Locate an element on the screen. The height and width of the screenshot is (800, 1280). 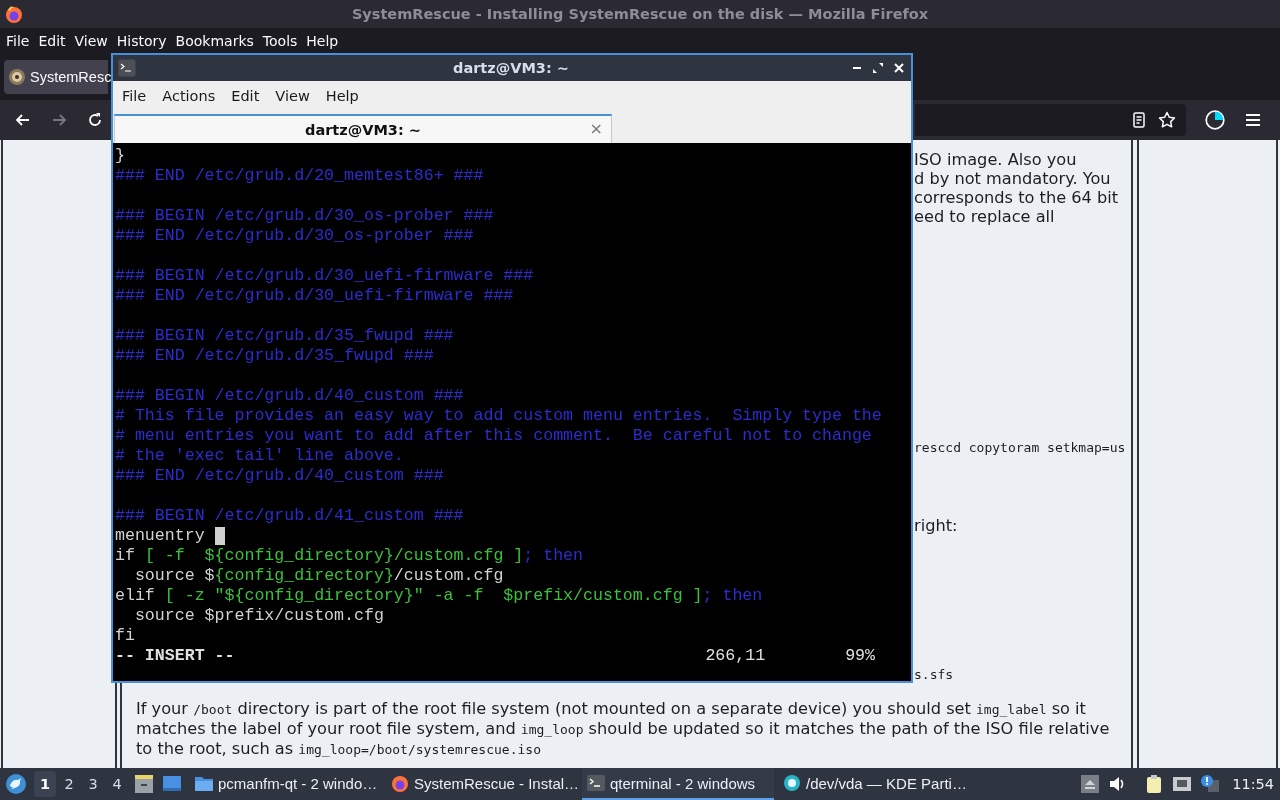
scroll-percent: 99% is located at coordinates (860, 656).